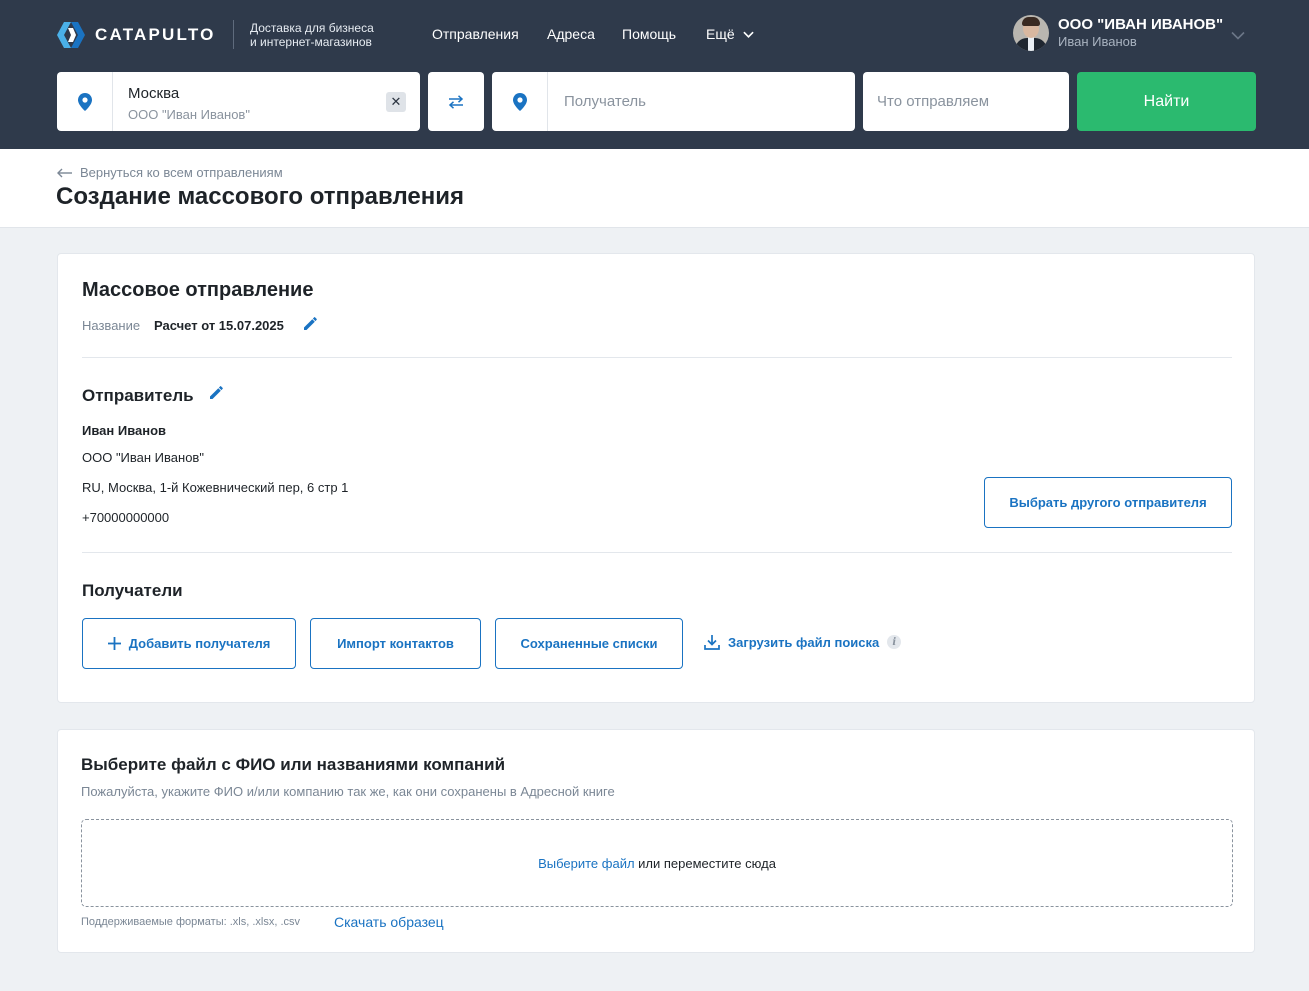 The image size is (1309, 991). I want to click on edit-sender-pencil-icon, so click(216, 392).